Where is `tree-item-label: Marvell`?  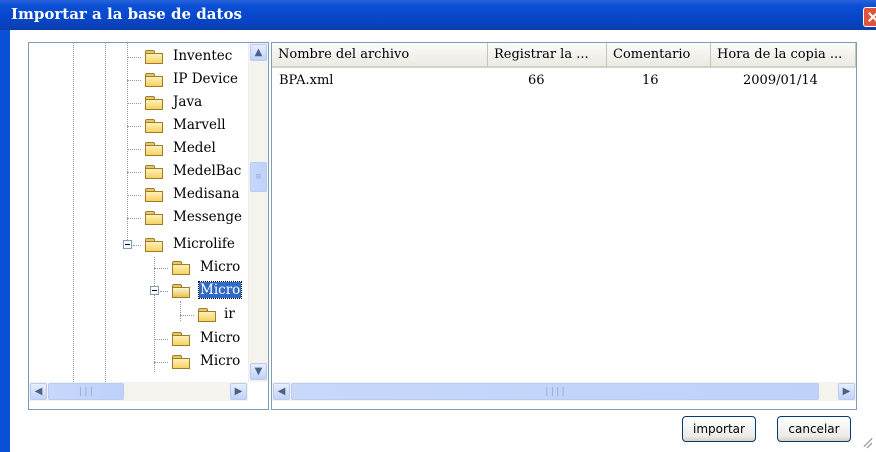
tree-item-label: Marvell is located at coordinates (199, 125).